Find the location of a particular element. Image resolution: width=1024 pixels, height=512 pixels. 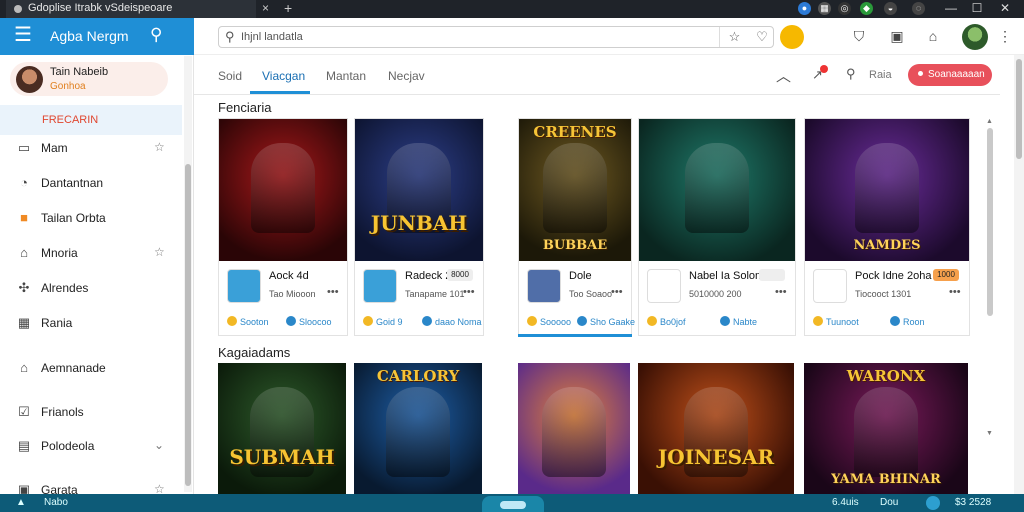

game-card: JOINESAR is located at coordinates (717, 429).